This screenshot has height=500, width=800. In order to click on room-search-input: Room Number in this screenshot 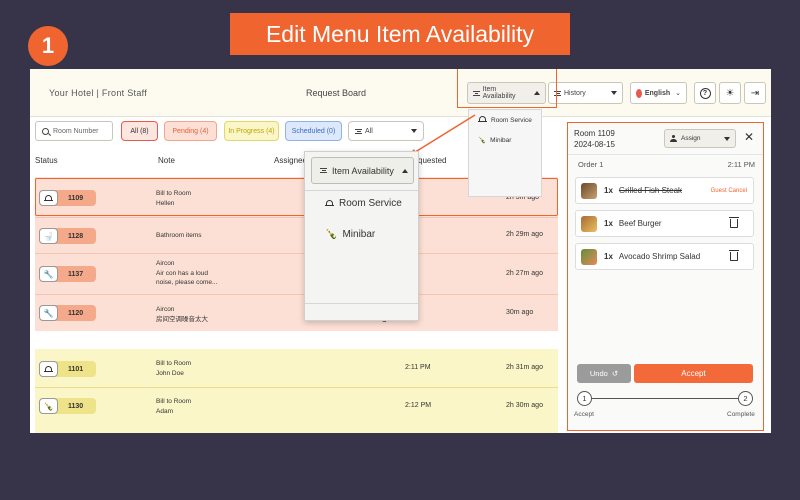, I will do `click(74, 131)`.